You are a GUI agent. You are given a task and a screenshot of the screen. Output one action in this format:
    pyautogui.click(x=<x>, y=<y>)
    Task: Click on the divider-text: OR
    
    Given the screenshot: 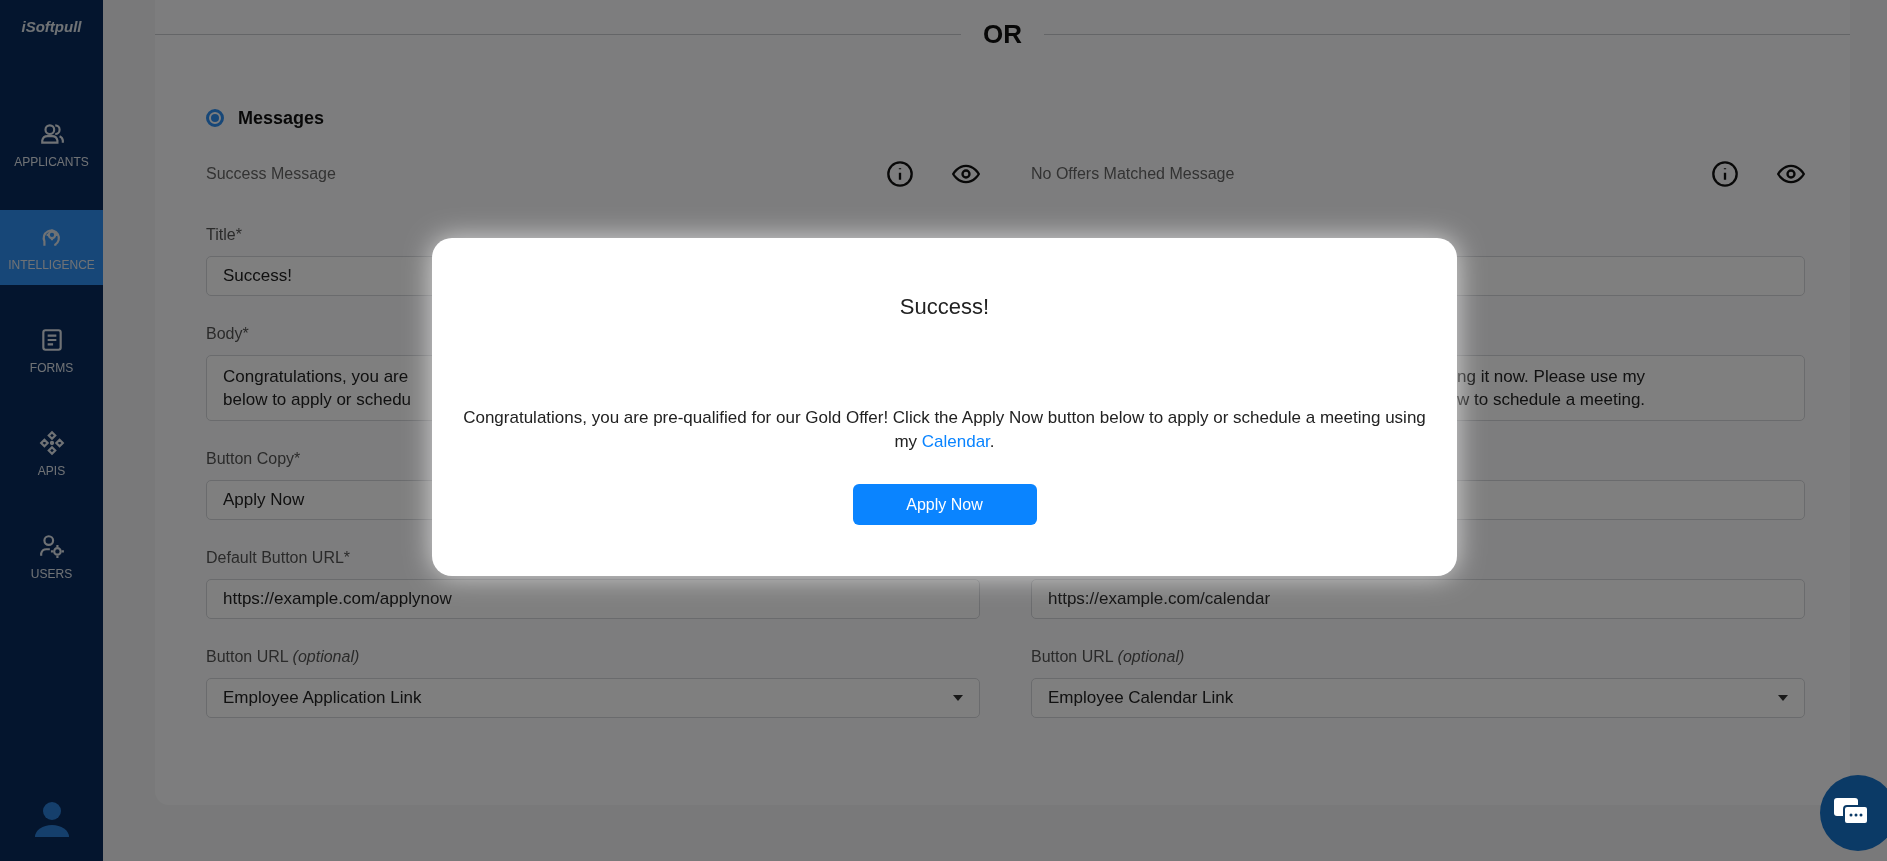 What is the action you would take?
    pyautogui.click(x=1002, y=34)
    